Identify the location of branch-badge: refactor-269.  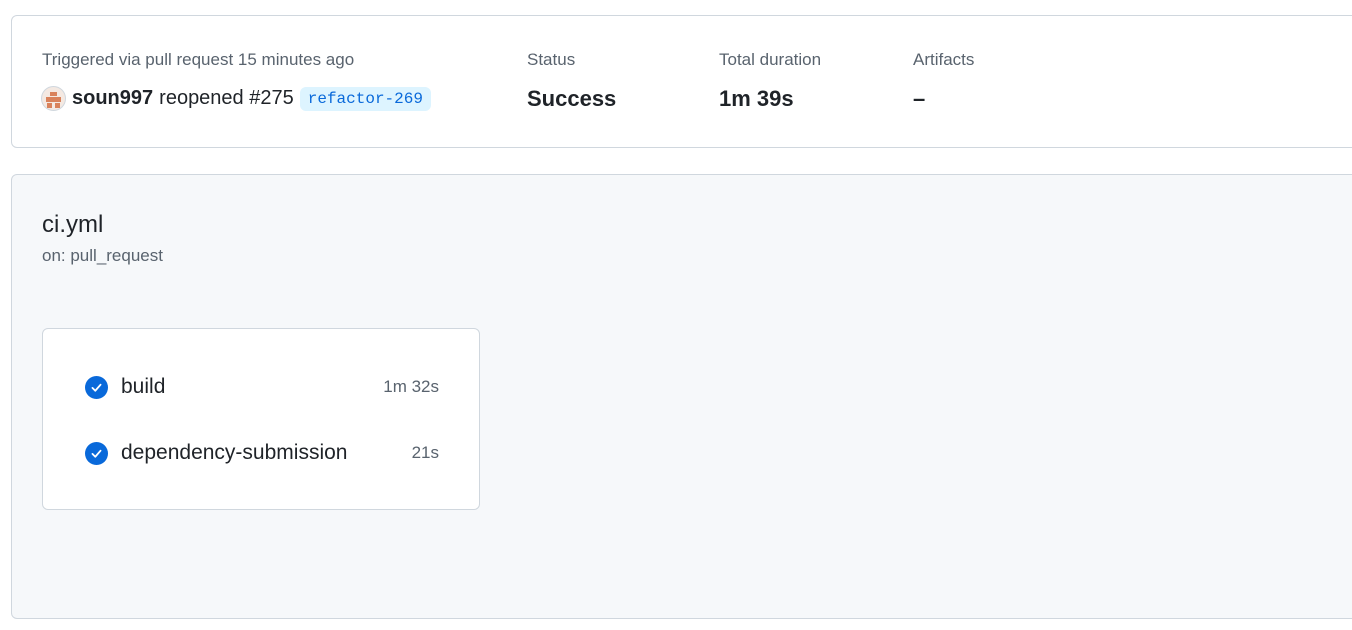
(365, 98).